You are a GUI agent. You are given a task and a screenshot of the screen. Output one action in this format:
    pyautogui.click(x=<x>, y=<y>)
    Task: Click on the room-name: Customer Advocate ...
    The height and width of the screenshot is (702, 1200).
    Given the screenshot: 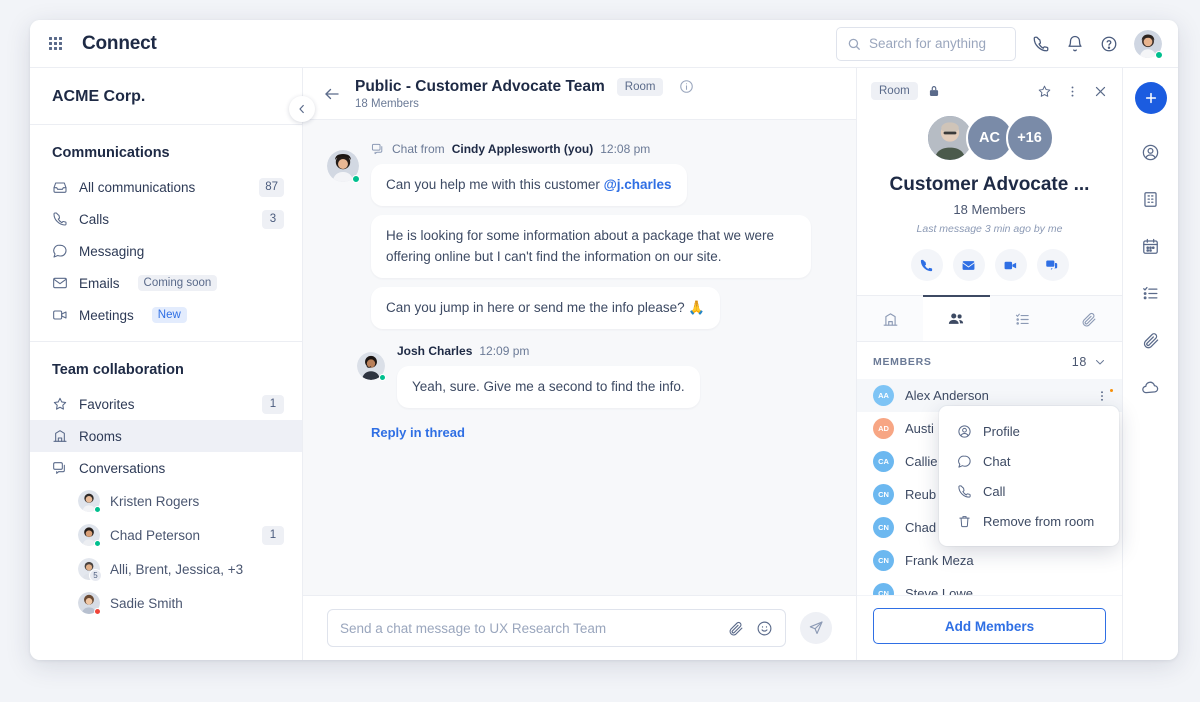 What is the action you would take?
    pyautogui.click(x=989, y=184)
    